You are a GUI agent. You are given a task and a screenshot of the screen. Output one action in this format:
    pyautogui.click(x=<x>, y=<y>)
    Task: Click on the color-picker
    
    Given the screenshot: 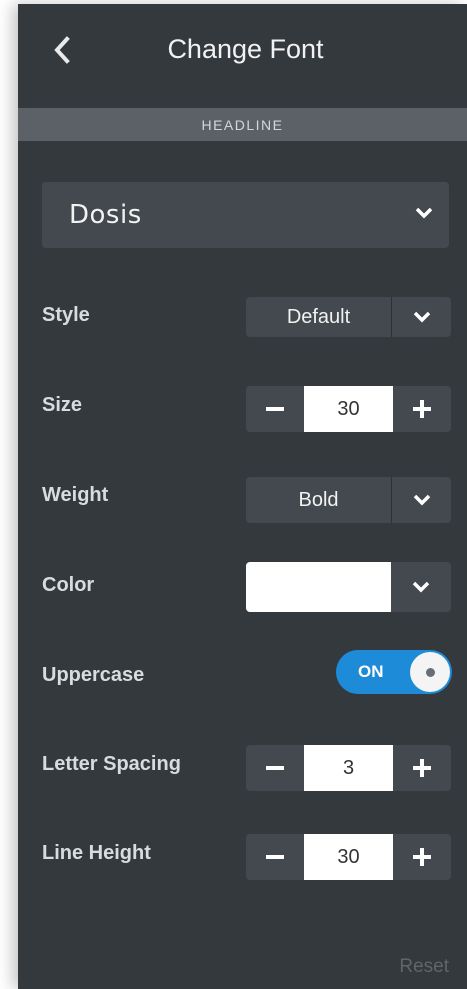 What is the action you would take?
    pyautogui.click(x=348, y=587)
    